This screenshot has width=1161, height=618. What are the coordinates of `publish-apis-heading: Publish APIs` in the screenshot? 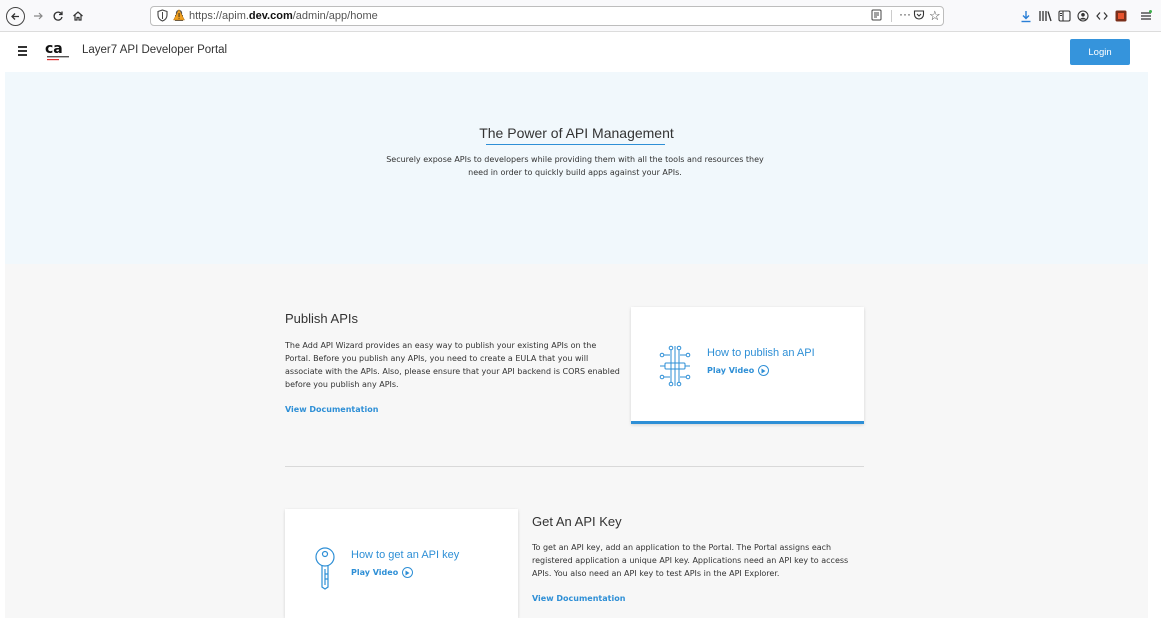 It's located at (321, 318).